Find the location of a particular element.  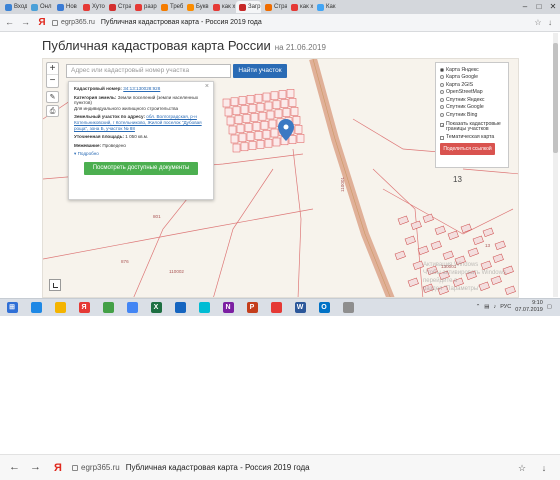

layer-option: Спутник Яндекс is located at coordinates (472, 100).